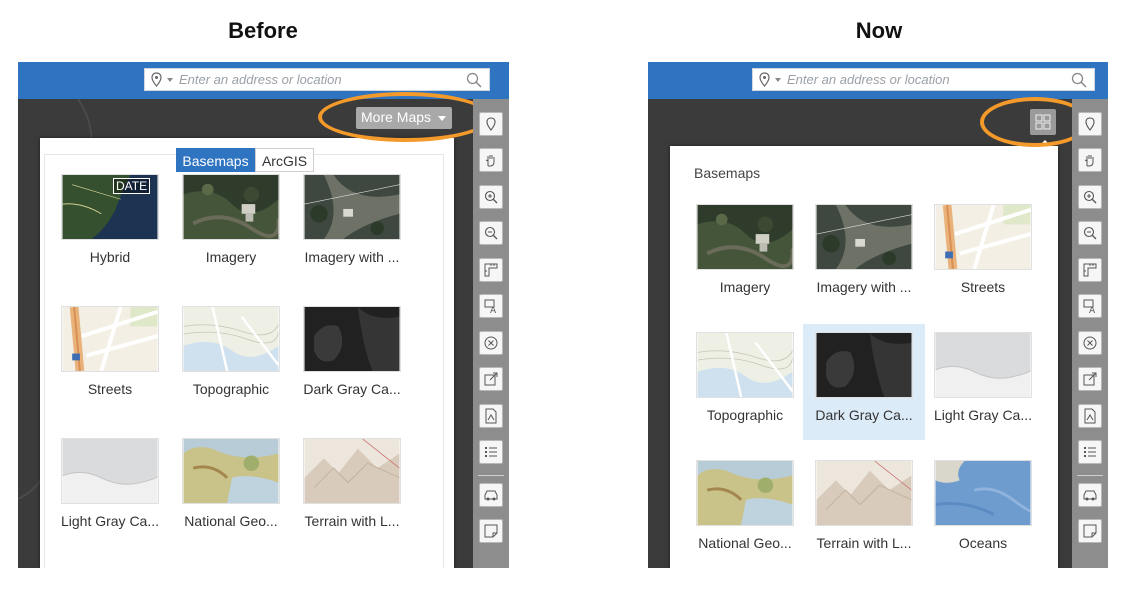 This screenshot has width=1133, height=589. I want to click on svg-text: A, so click(493, 310).